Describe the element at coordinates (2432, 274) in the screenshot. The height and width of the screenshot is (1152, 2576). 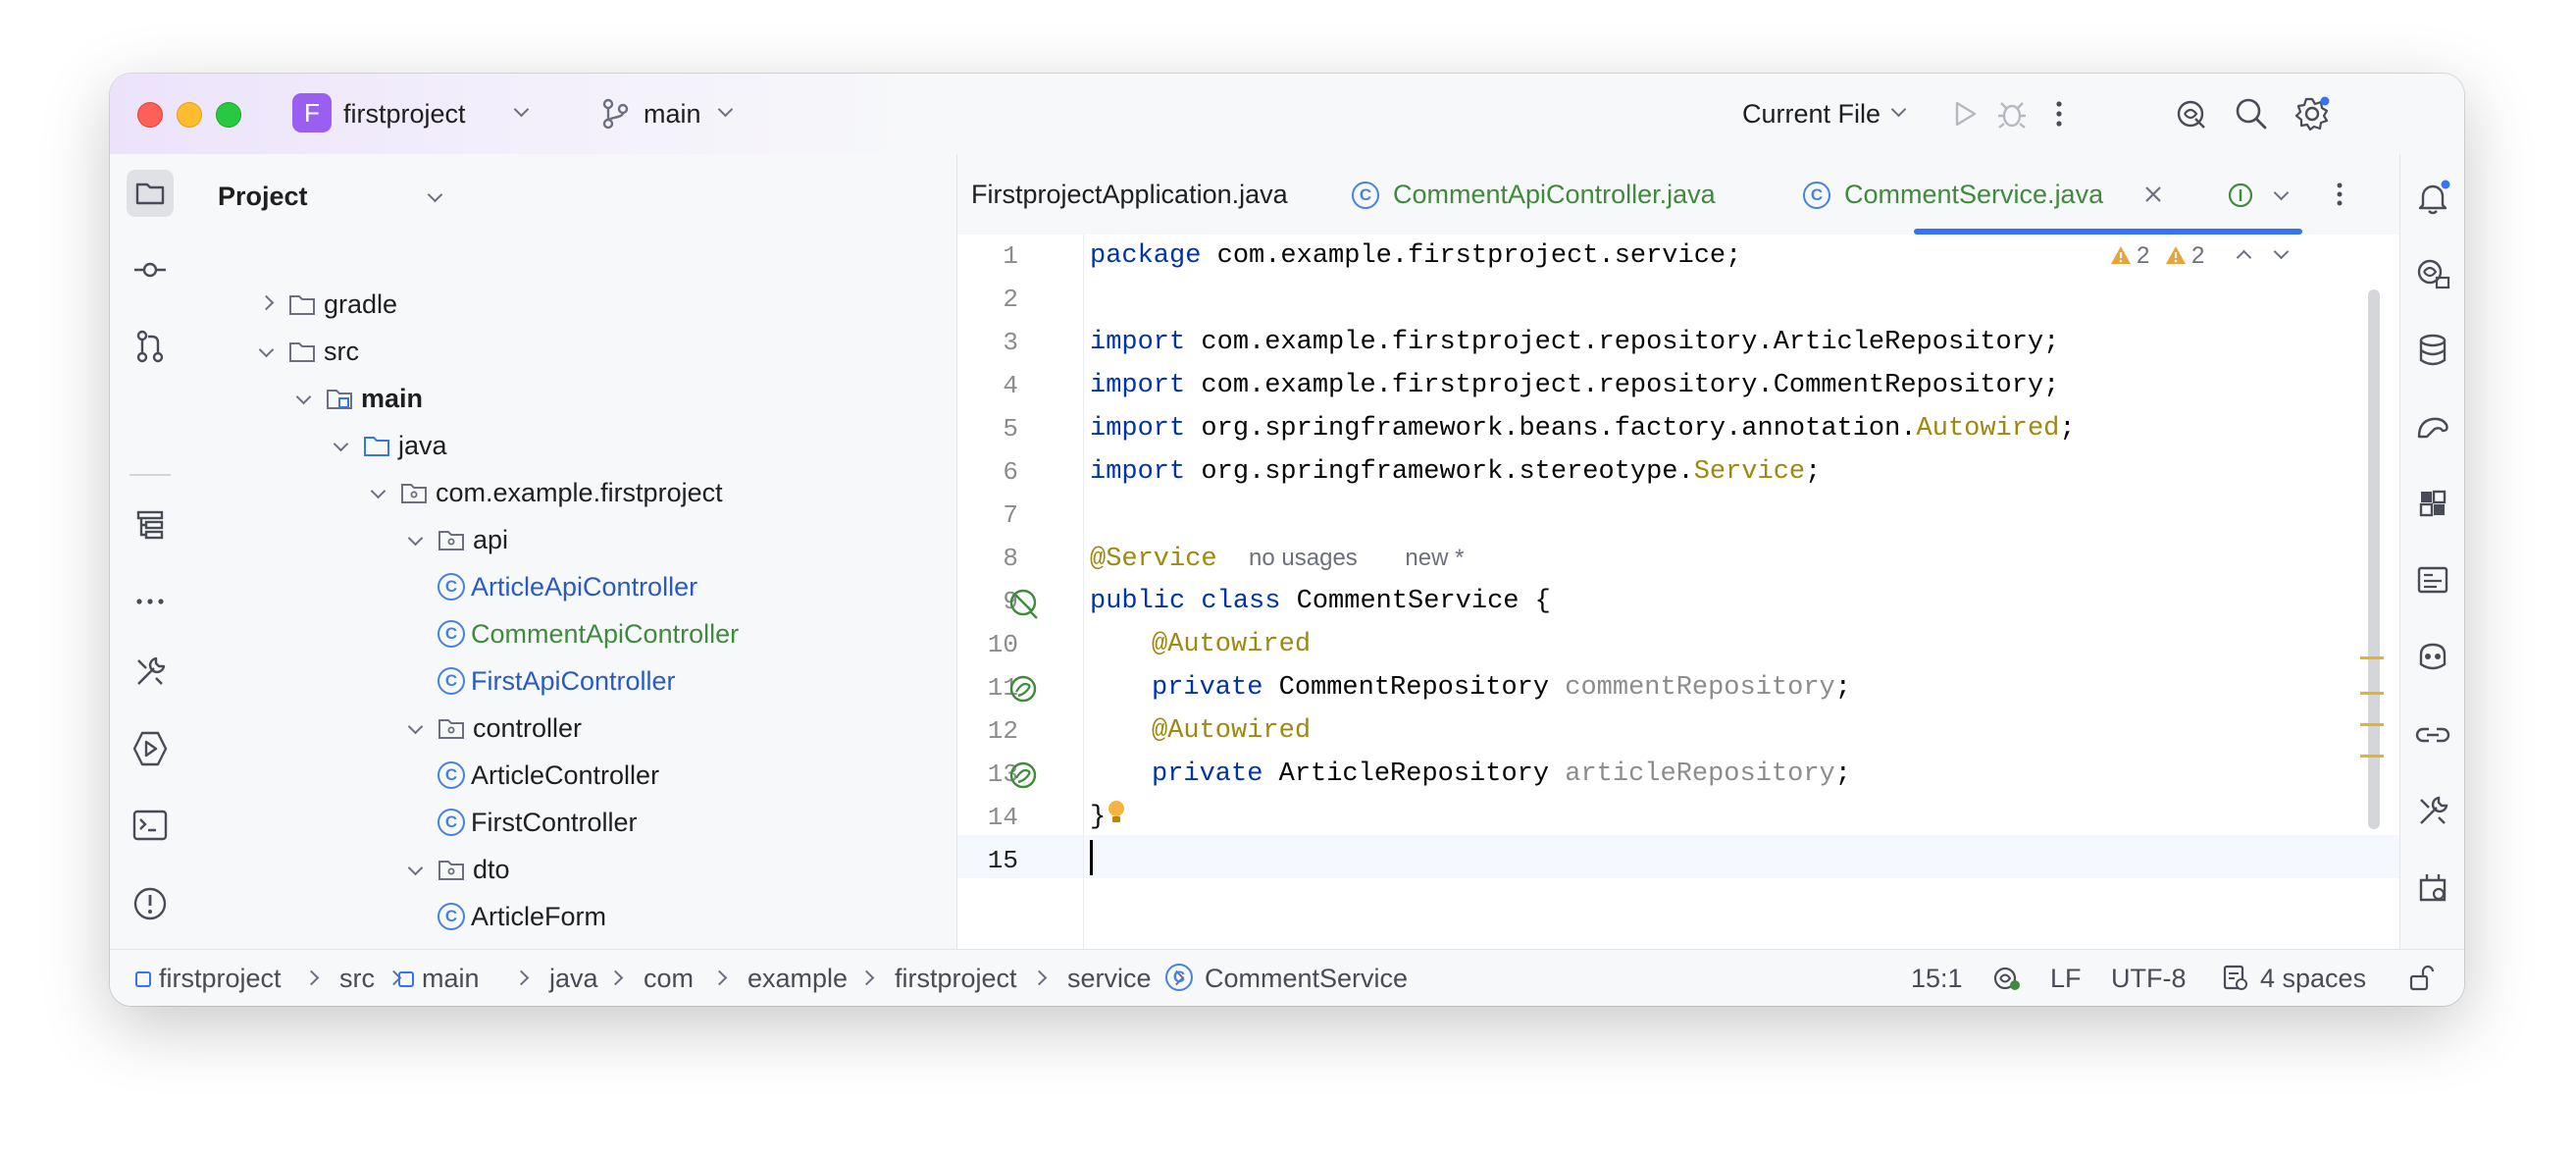
I see `ai-chat-icon` at that location.